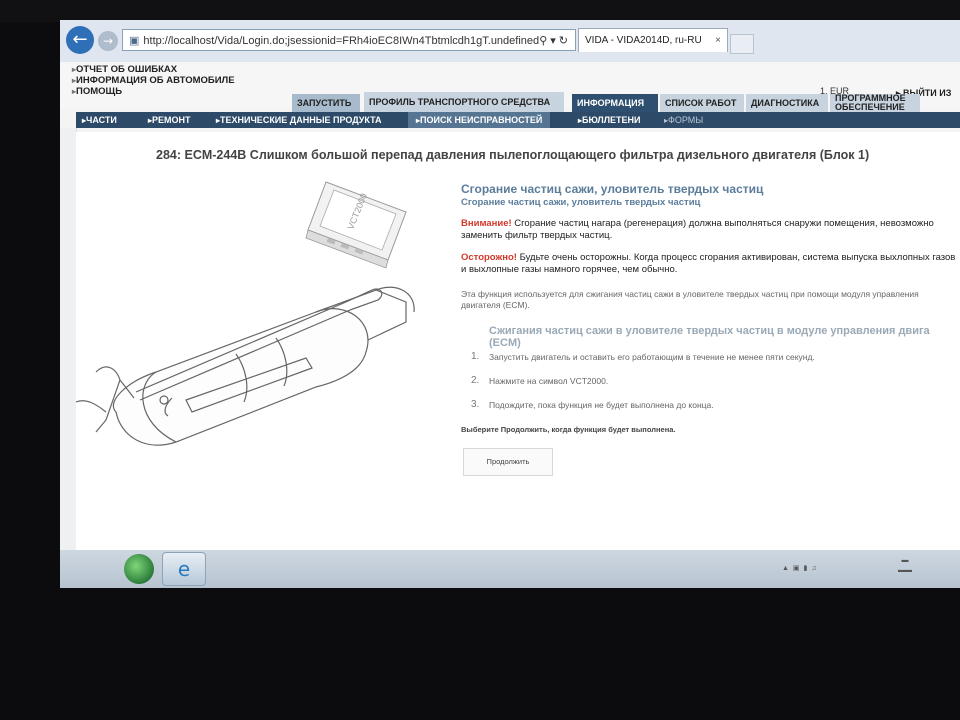 This screenshot has height=720, width=960. Describe the element at coordinates (742, 44) in the screenshot. I see `new-tab-button` at that location.